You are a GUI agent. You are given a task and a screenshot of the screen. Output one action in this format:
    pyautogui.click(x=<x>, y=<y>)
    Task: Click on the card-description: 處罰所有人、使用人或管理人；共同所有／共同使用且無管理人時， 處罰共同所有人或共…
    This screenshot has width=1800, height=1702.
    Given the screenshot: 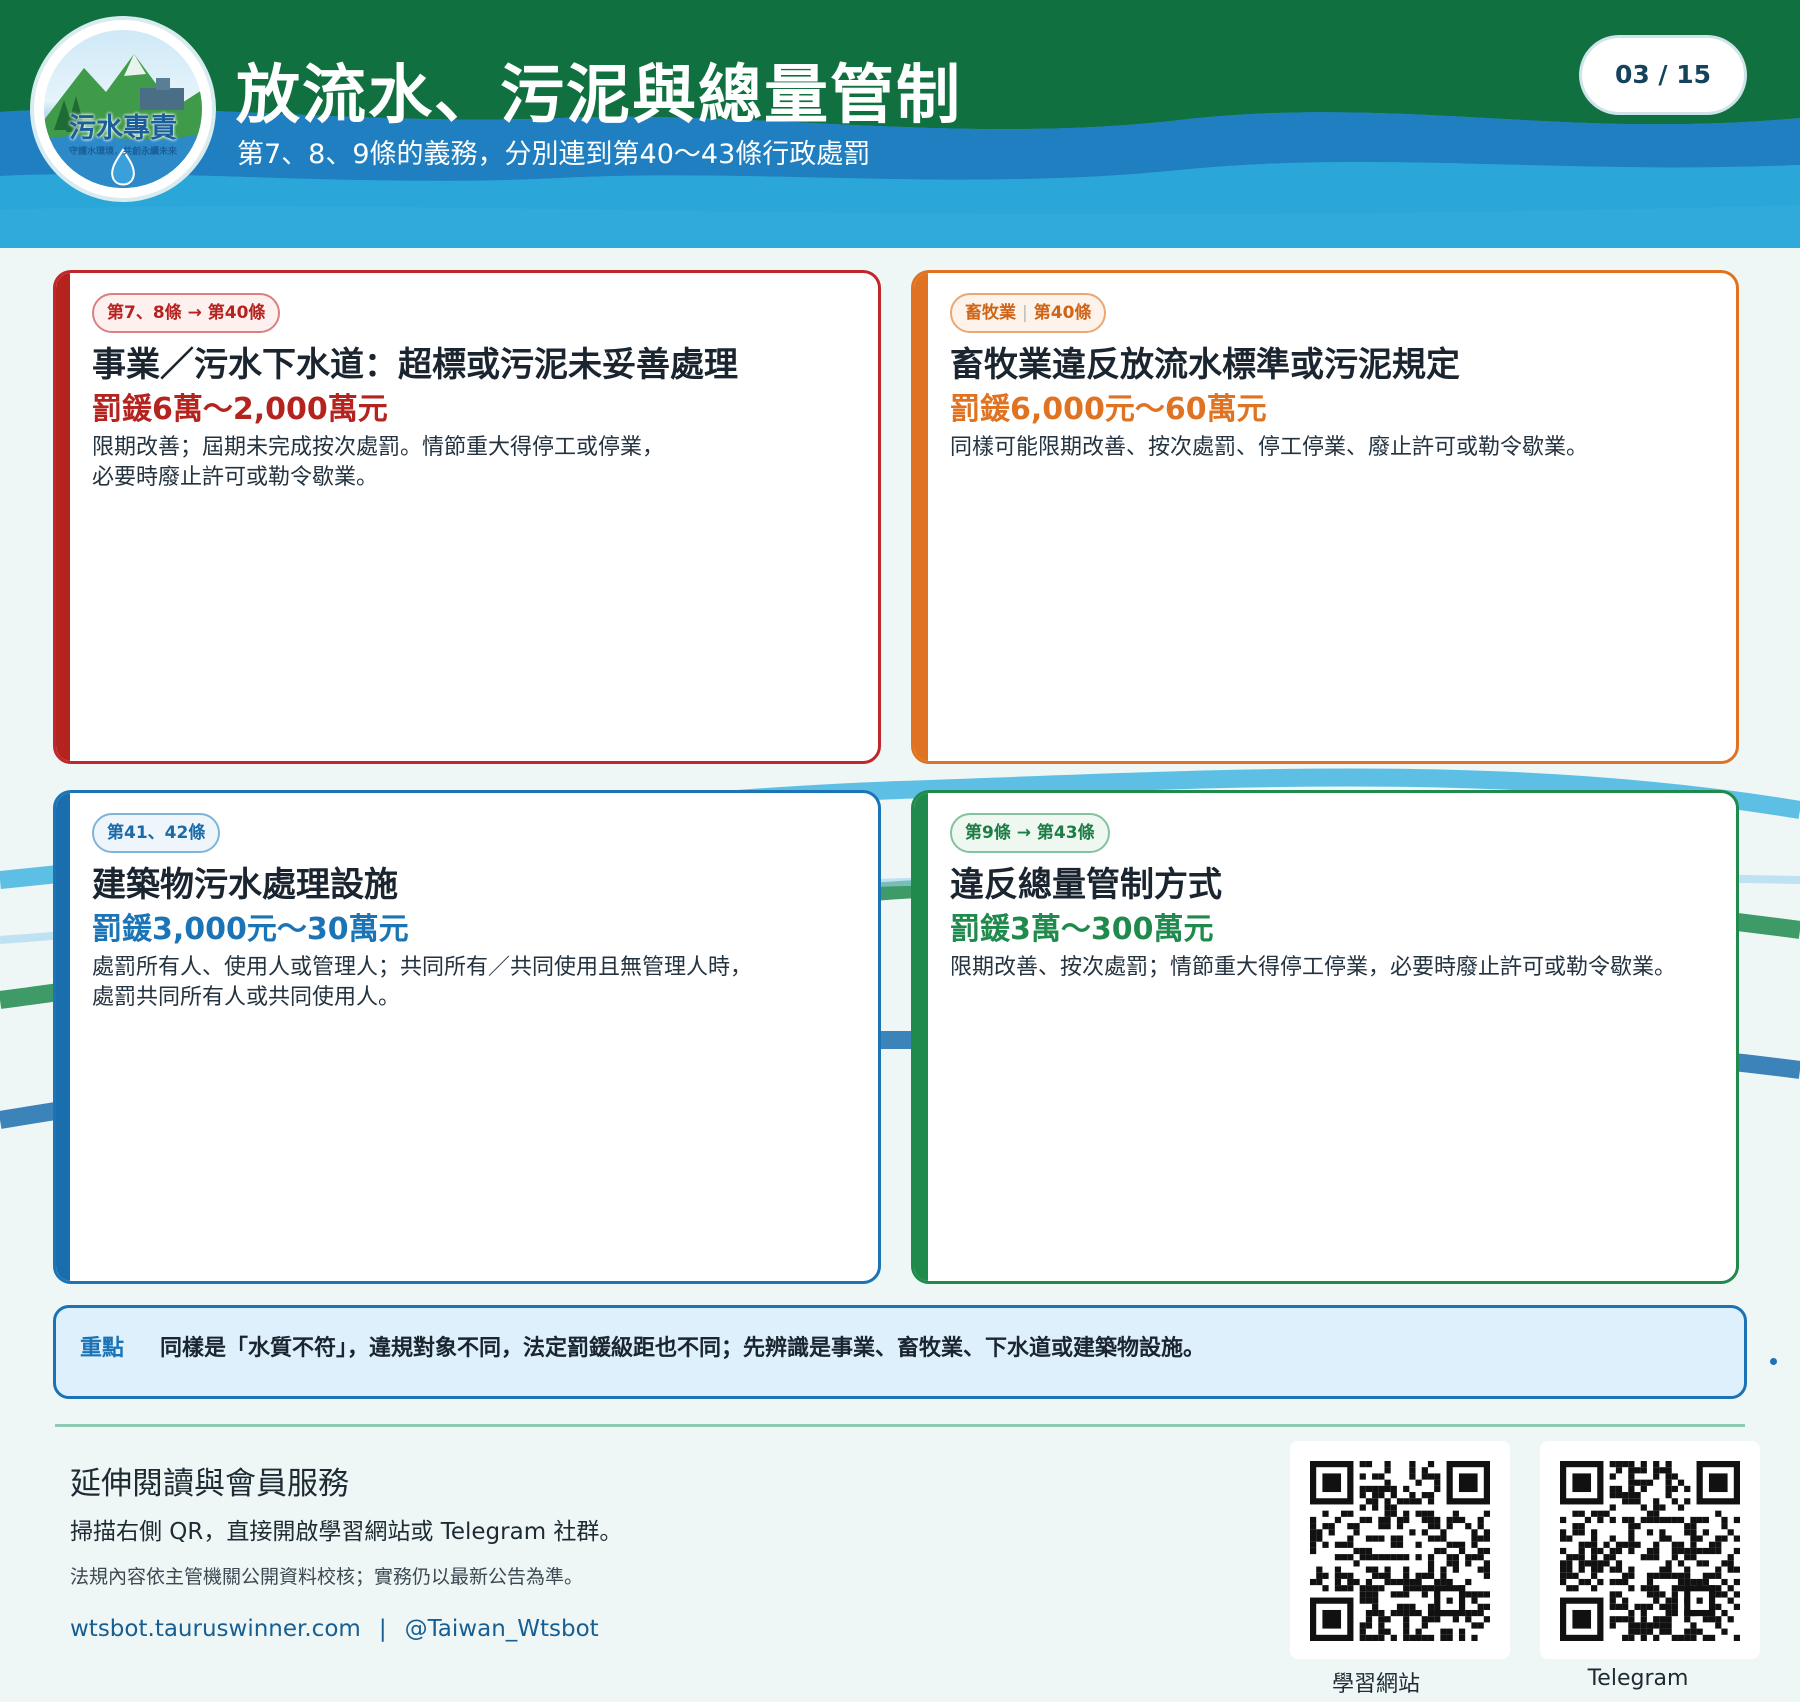 What is the action you would take?
    pyautogui.click(x=472, y=983)
    